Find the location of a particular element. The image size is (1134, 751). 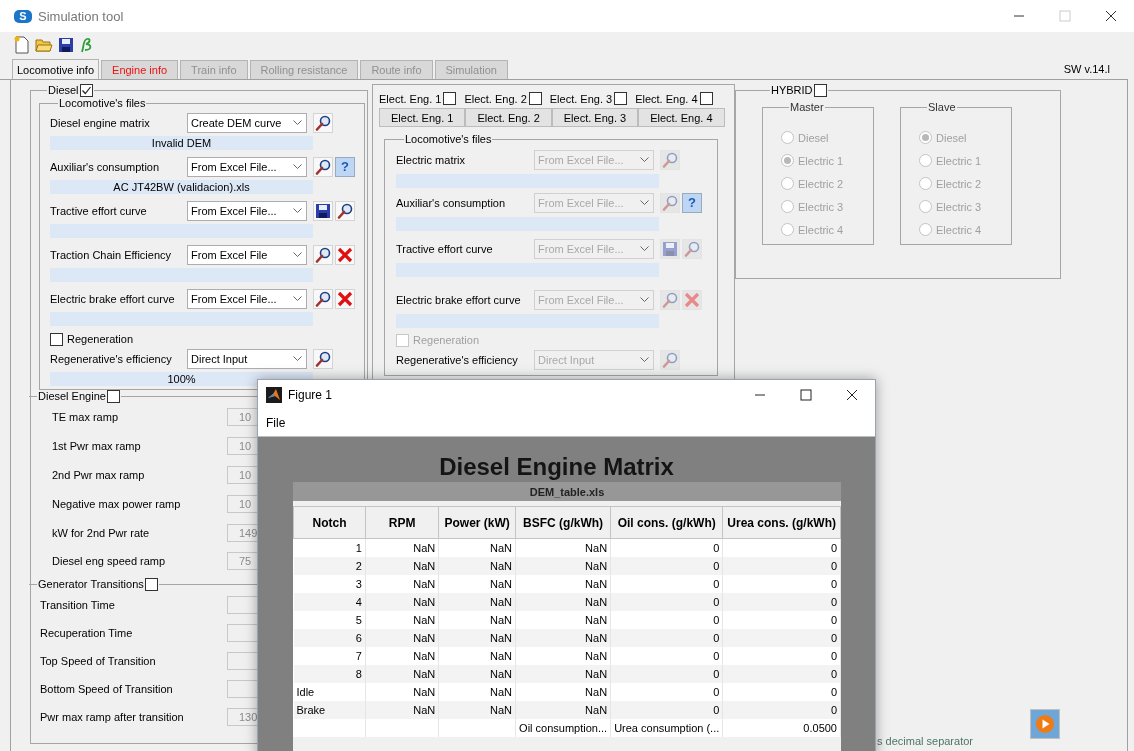

figure-heading: Diesel Engine Matrix is located at coordinates (556, 467).